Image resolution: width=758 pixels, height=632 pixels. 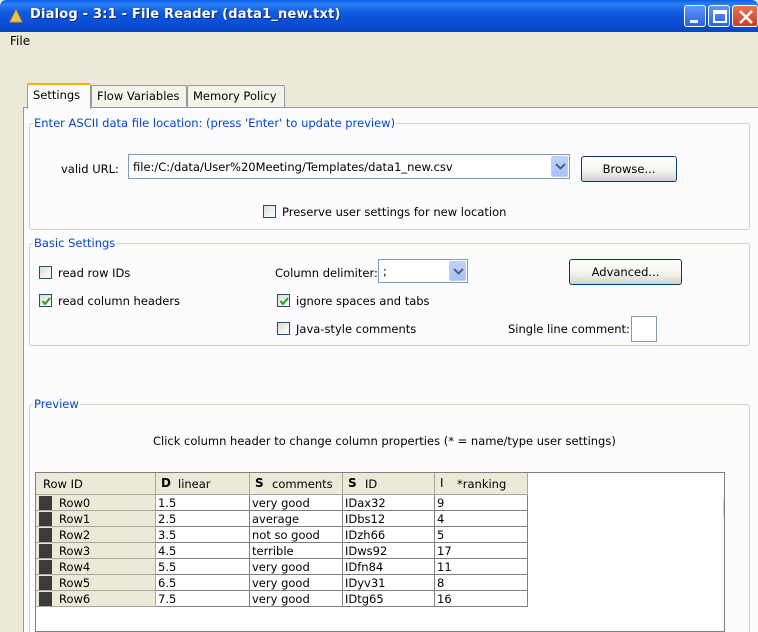 What do you see at coordinates (203, 583) in the screenshot?
I see `table-cell: 6.5` at bounding box center [203, 583].